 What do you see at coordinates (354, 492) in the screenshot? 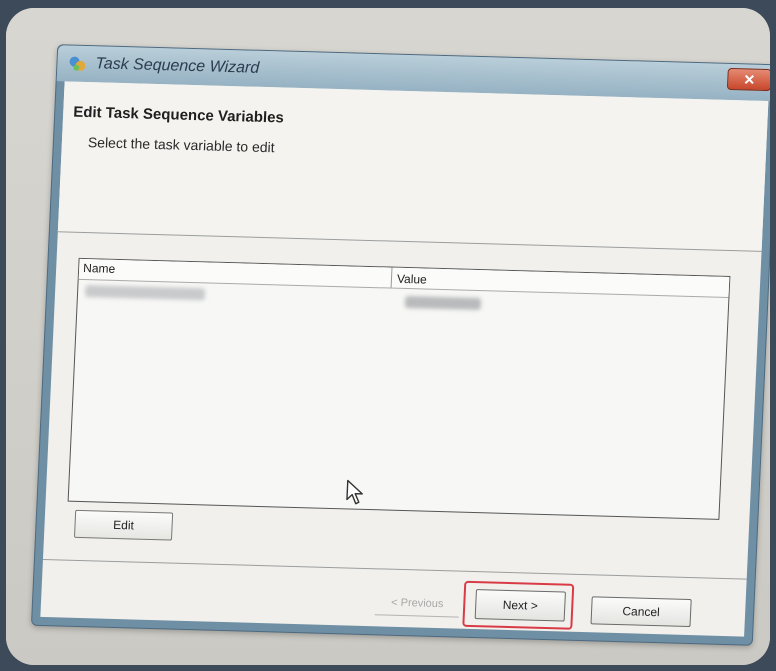
I see `mouse-cursor-icon` at bounding box center [354, 492].